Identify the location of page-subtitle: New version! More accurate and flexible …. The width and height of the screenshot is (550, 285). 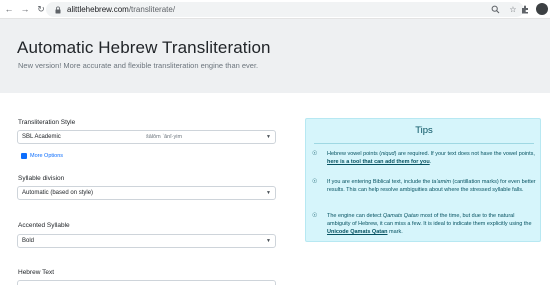
(138, 65).